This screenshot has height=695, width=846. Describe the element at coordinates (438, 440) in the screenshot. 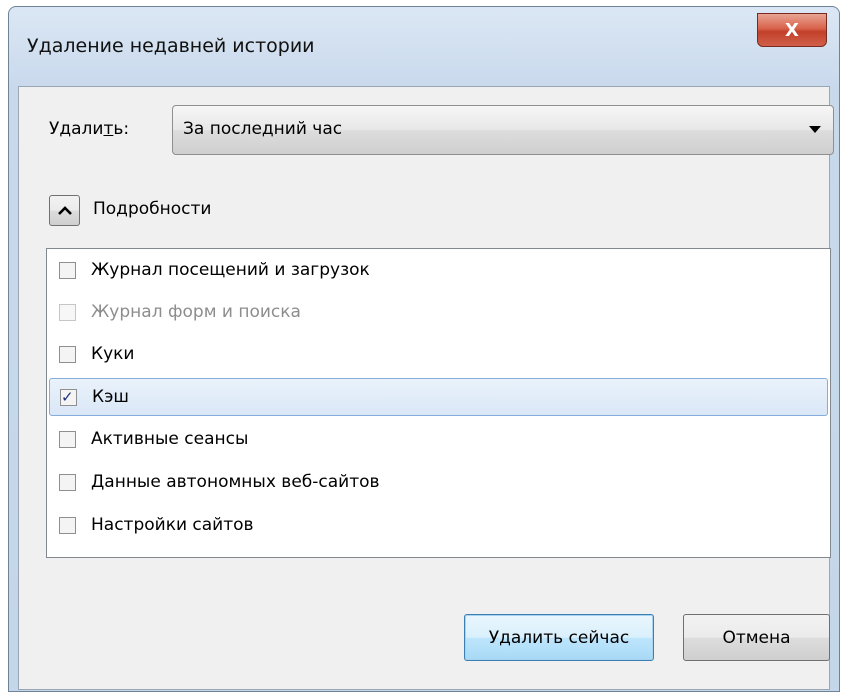

I see `list-item: Активные сеансы` at that location.